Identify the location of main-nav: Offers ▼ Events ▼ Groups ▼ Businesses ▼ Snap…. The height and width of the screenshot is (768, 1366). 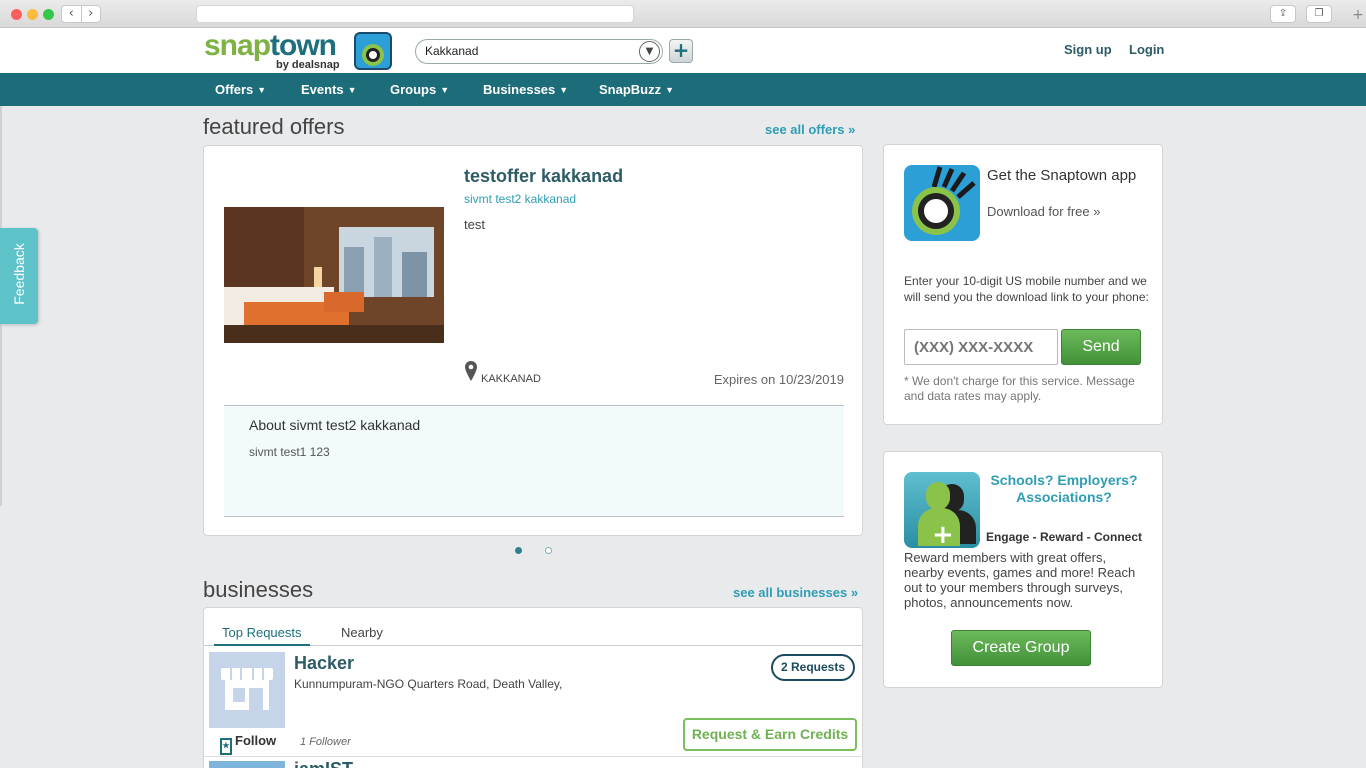
(683, 89).